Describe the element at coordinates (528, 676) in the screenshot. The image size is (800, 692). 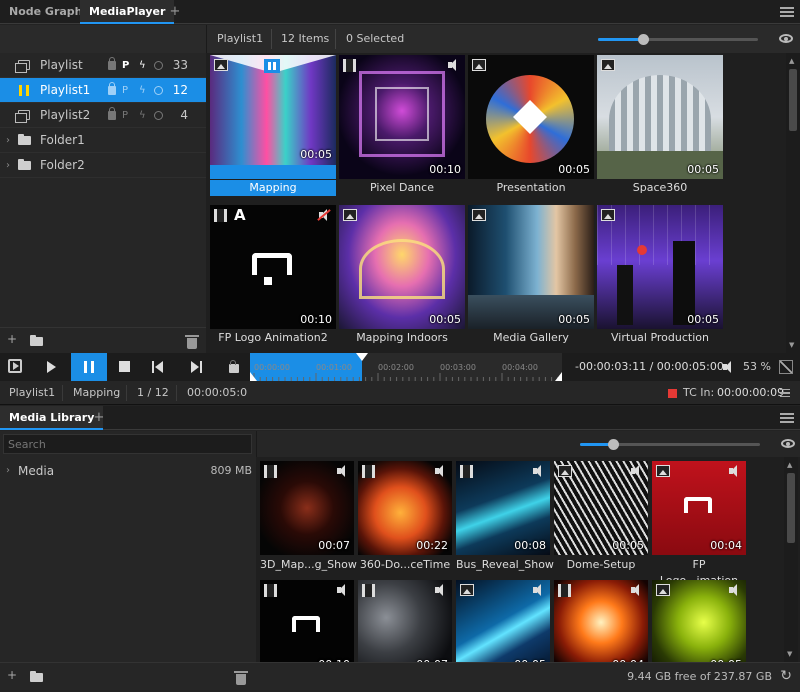
I see `library-status: 9.44 GB free of 237.87 GB ↻` at that location.